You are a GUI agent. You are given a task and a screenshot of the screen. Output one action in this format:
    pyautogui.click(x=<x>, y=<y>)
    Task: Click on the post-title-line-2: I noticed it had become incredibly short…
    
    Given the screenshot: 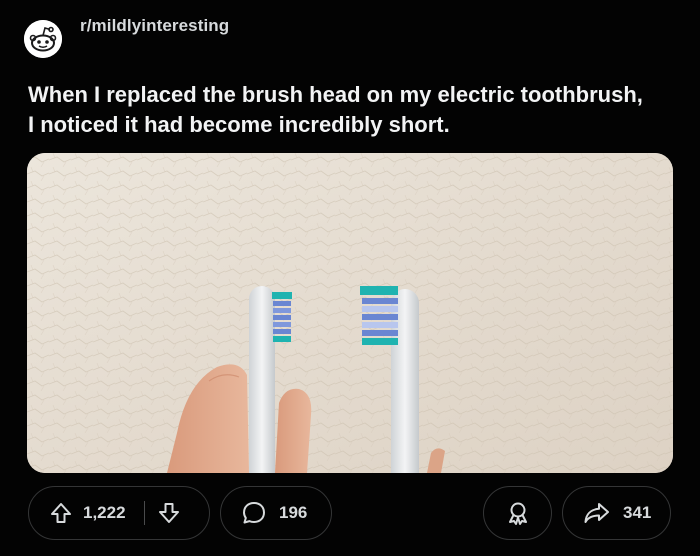 What is the action you would take?
    pyautogui.click(x=239, y=124)
    